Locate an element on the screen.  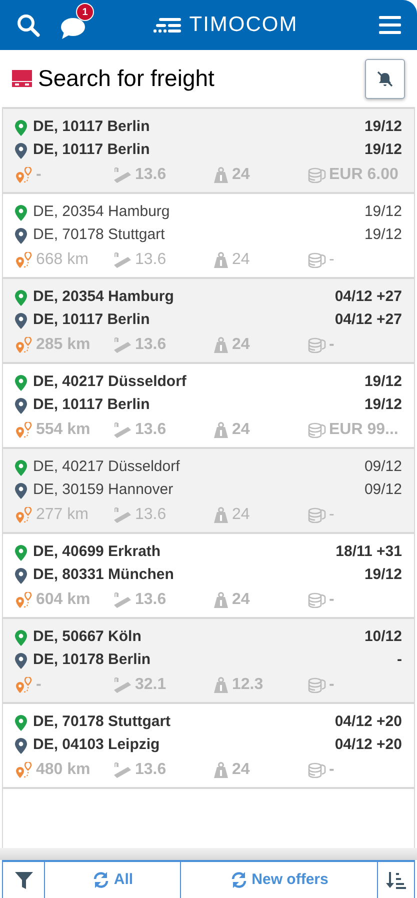
freight-offer-row: DE, 10117 Berlin 19/12 DE, 10117 Berlin 19/12 - 13.6 24 EUR 6.00 is located at coordinates (208, 151).